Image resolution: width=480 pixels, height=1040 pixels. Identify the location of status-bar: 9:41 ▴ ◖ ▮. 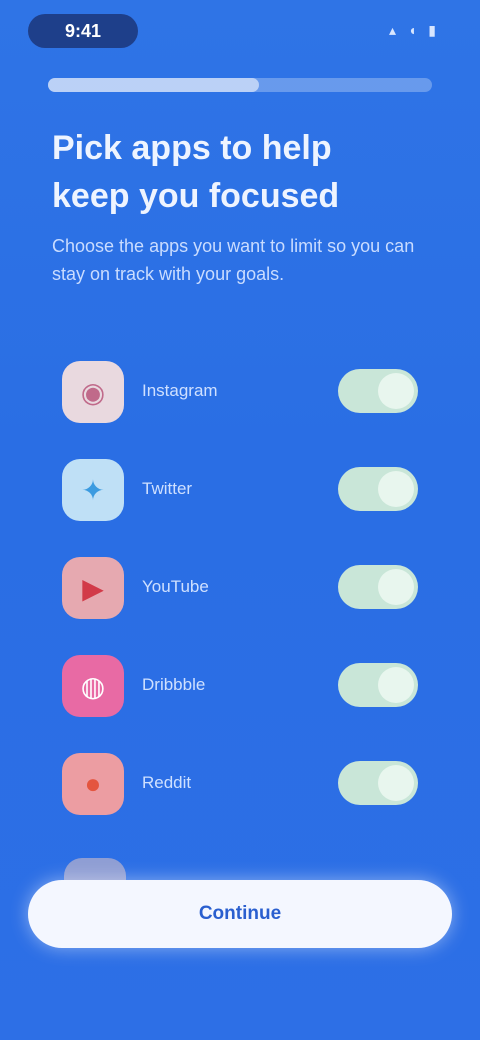
(240, 32).